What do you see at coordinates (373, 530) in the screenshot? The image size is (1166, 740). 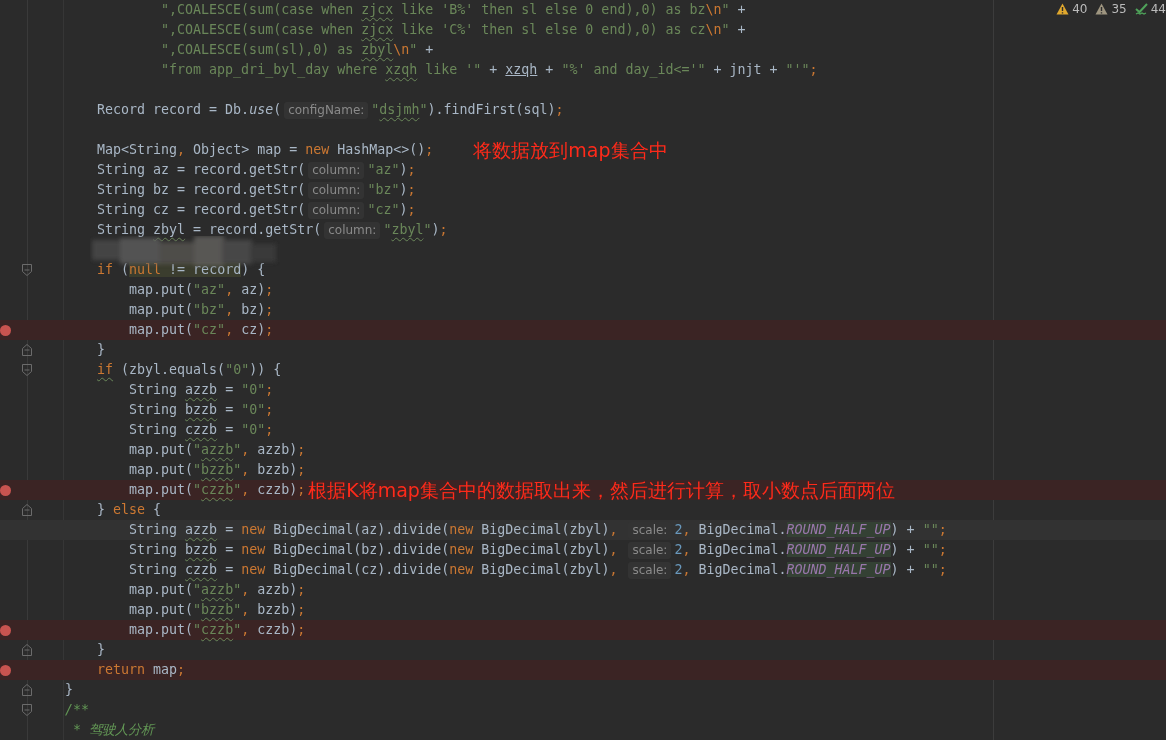 I see `code-text: String azzb = new BigDecimal(az).divide(new BigDecimal(zbyl),` at bounding box center [373, 530].